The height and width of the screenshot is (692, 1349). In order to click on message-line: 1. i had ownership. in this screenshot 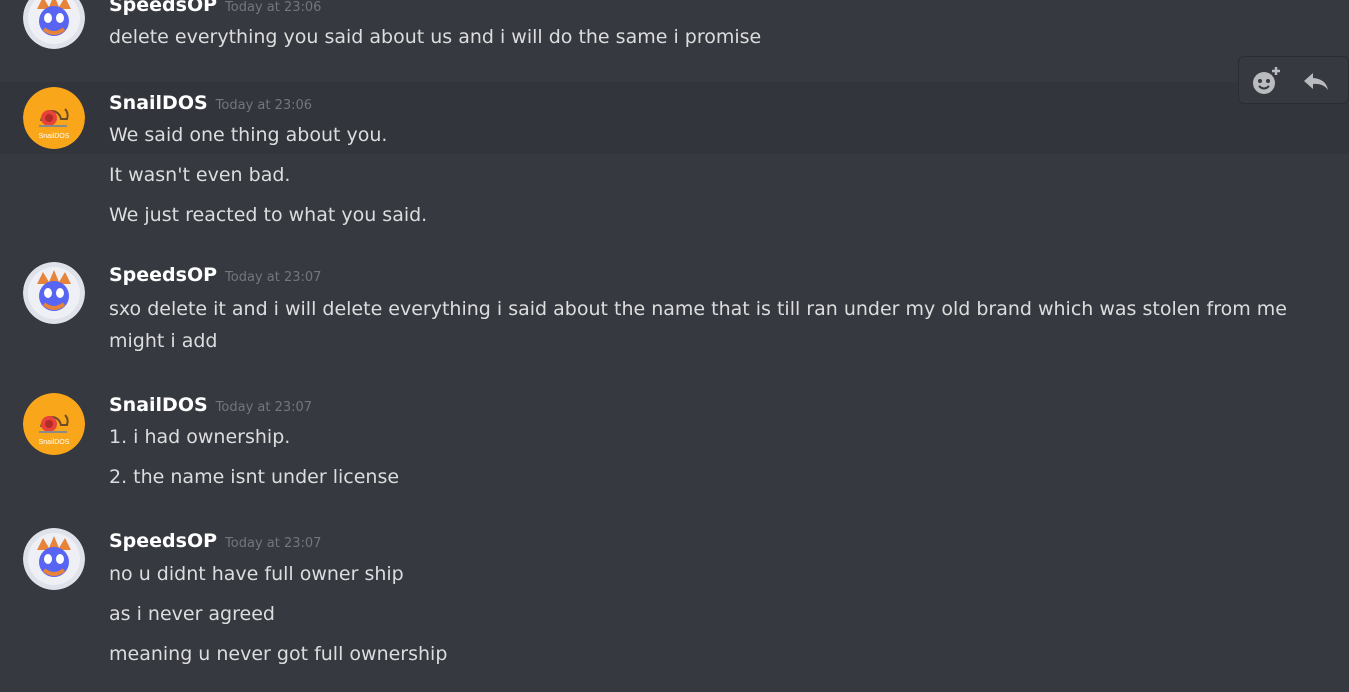, I will do `click(200, 437)`.